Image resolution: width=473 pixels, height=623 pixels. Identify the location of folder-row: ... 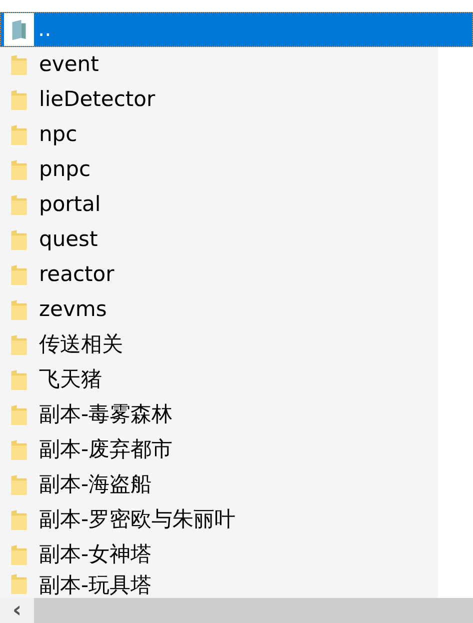
(236, 29).